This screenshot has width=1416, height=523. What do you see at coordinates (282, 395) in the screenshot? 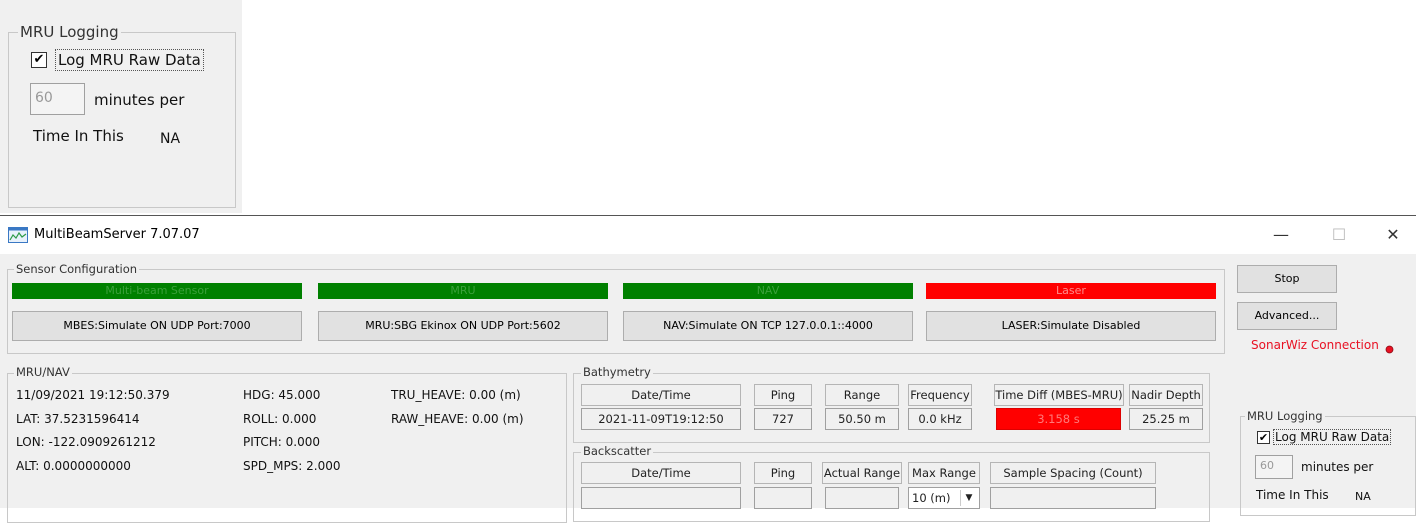
I see `mru-hdg: HDG: 45.000` at bounding box center [282, 395].